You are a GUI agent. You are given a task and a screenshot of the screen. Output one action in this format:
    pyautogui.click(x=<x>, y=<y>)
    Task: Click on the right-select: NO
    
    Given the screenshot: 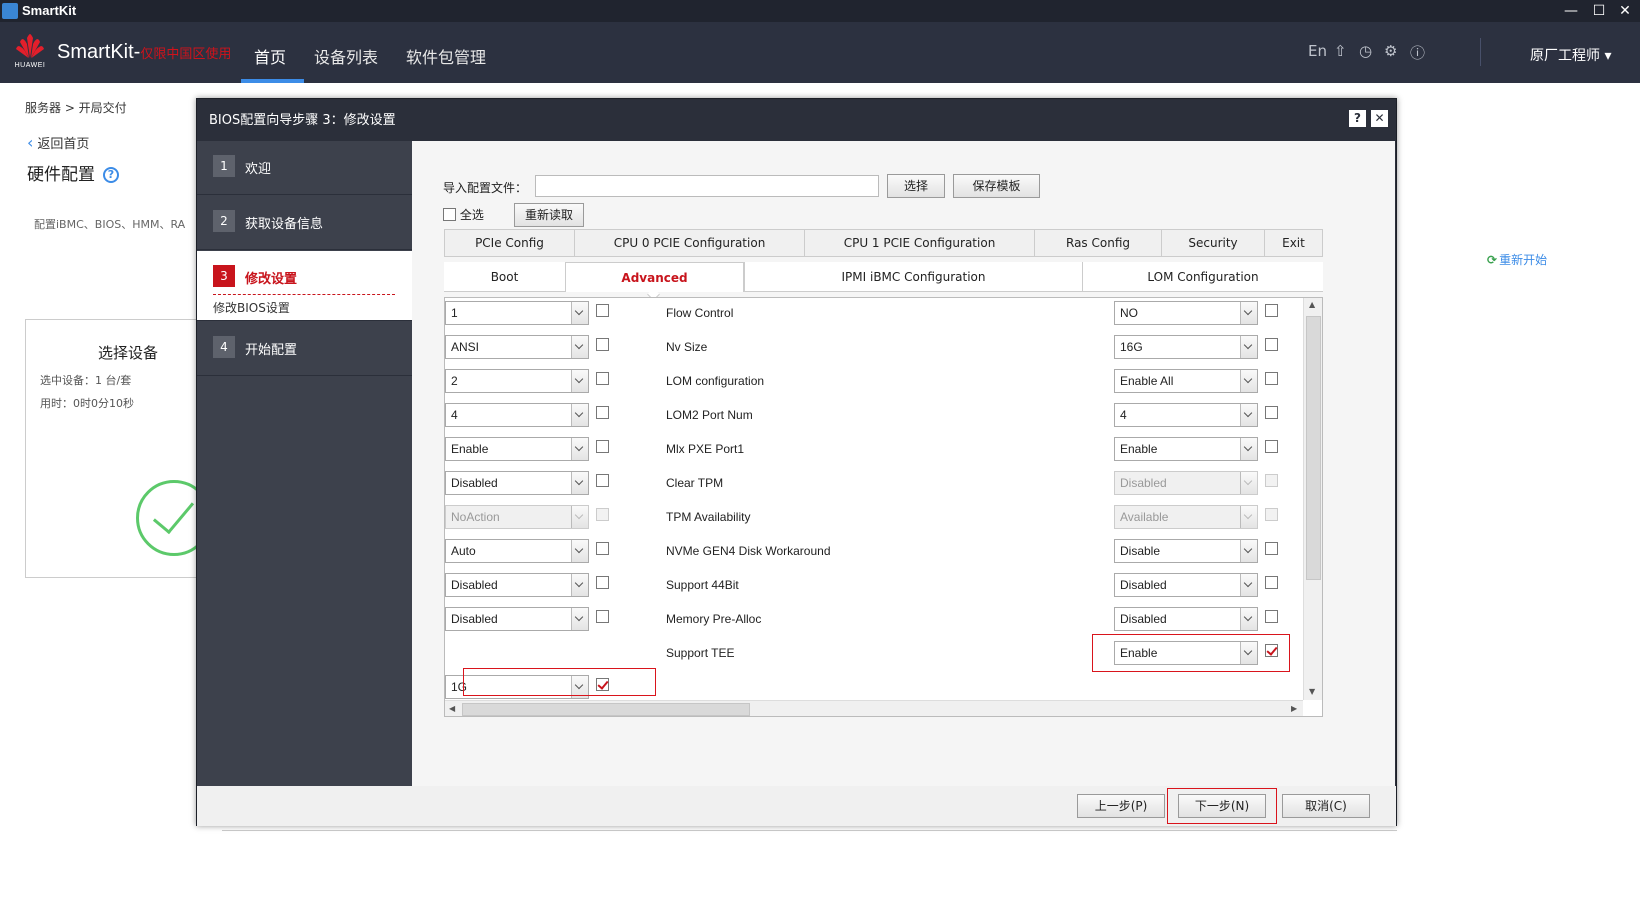 What is the action you would take?
    pyautogui.click(x=1186, y=313)
    